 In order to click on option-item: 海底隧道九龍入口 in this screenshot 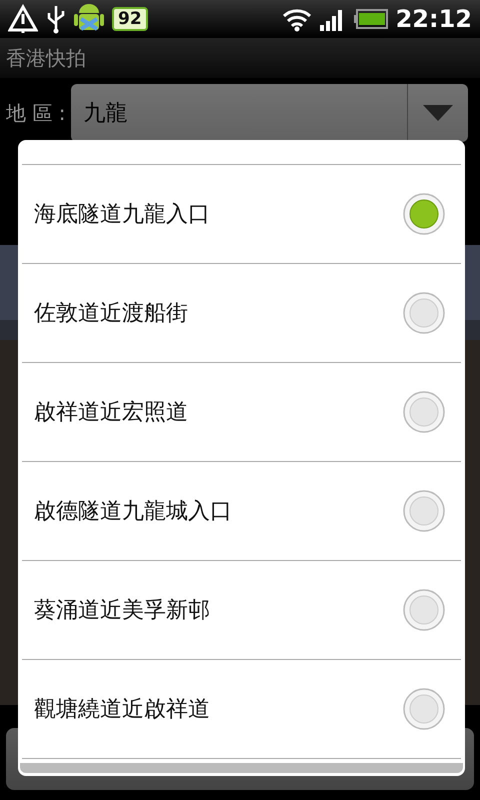, I will do `click(241, 214)`.